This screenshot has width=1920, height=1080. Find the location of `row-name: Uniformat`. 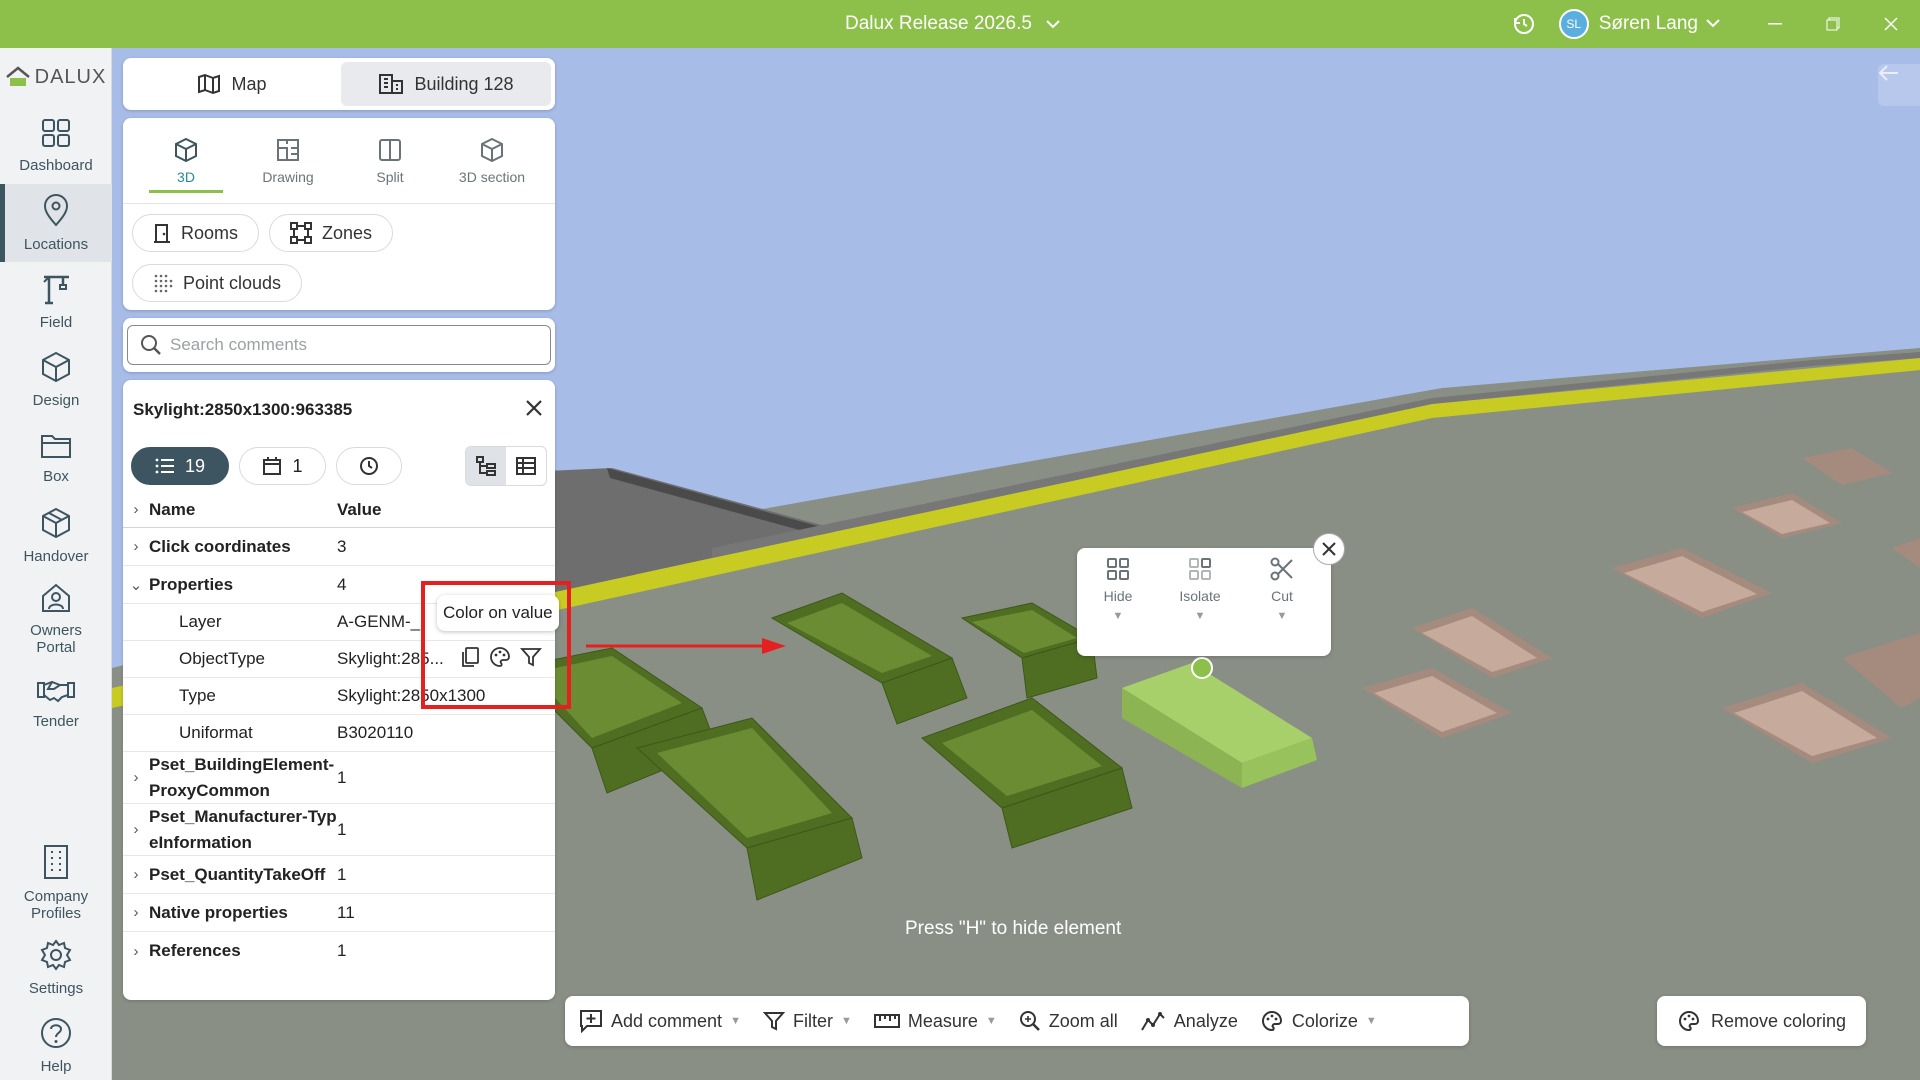

row-name: Uniformat is located at coordinates (216, 732).